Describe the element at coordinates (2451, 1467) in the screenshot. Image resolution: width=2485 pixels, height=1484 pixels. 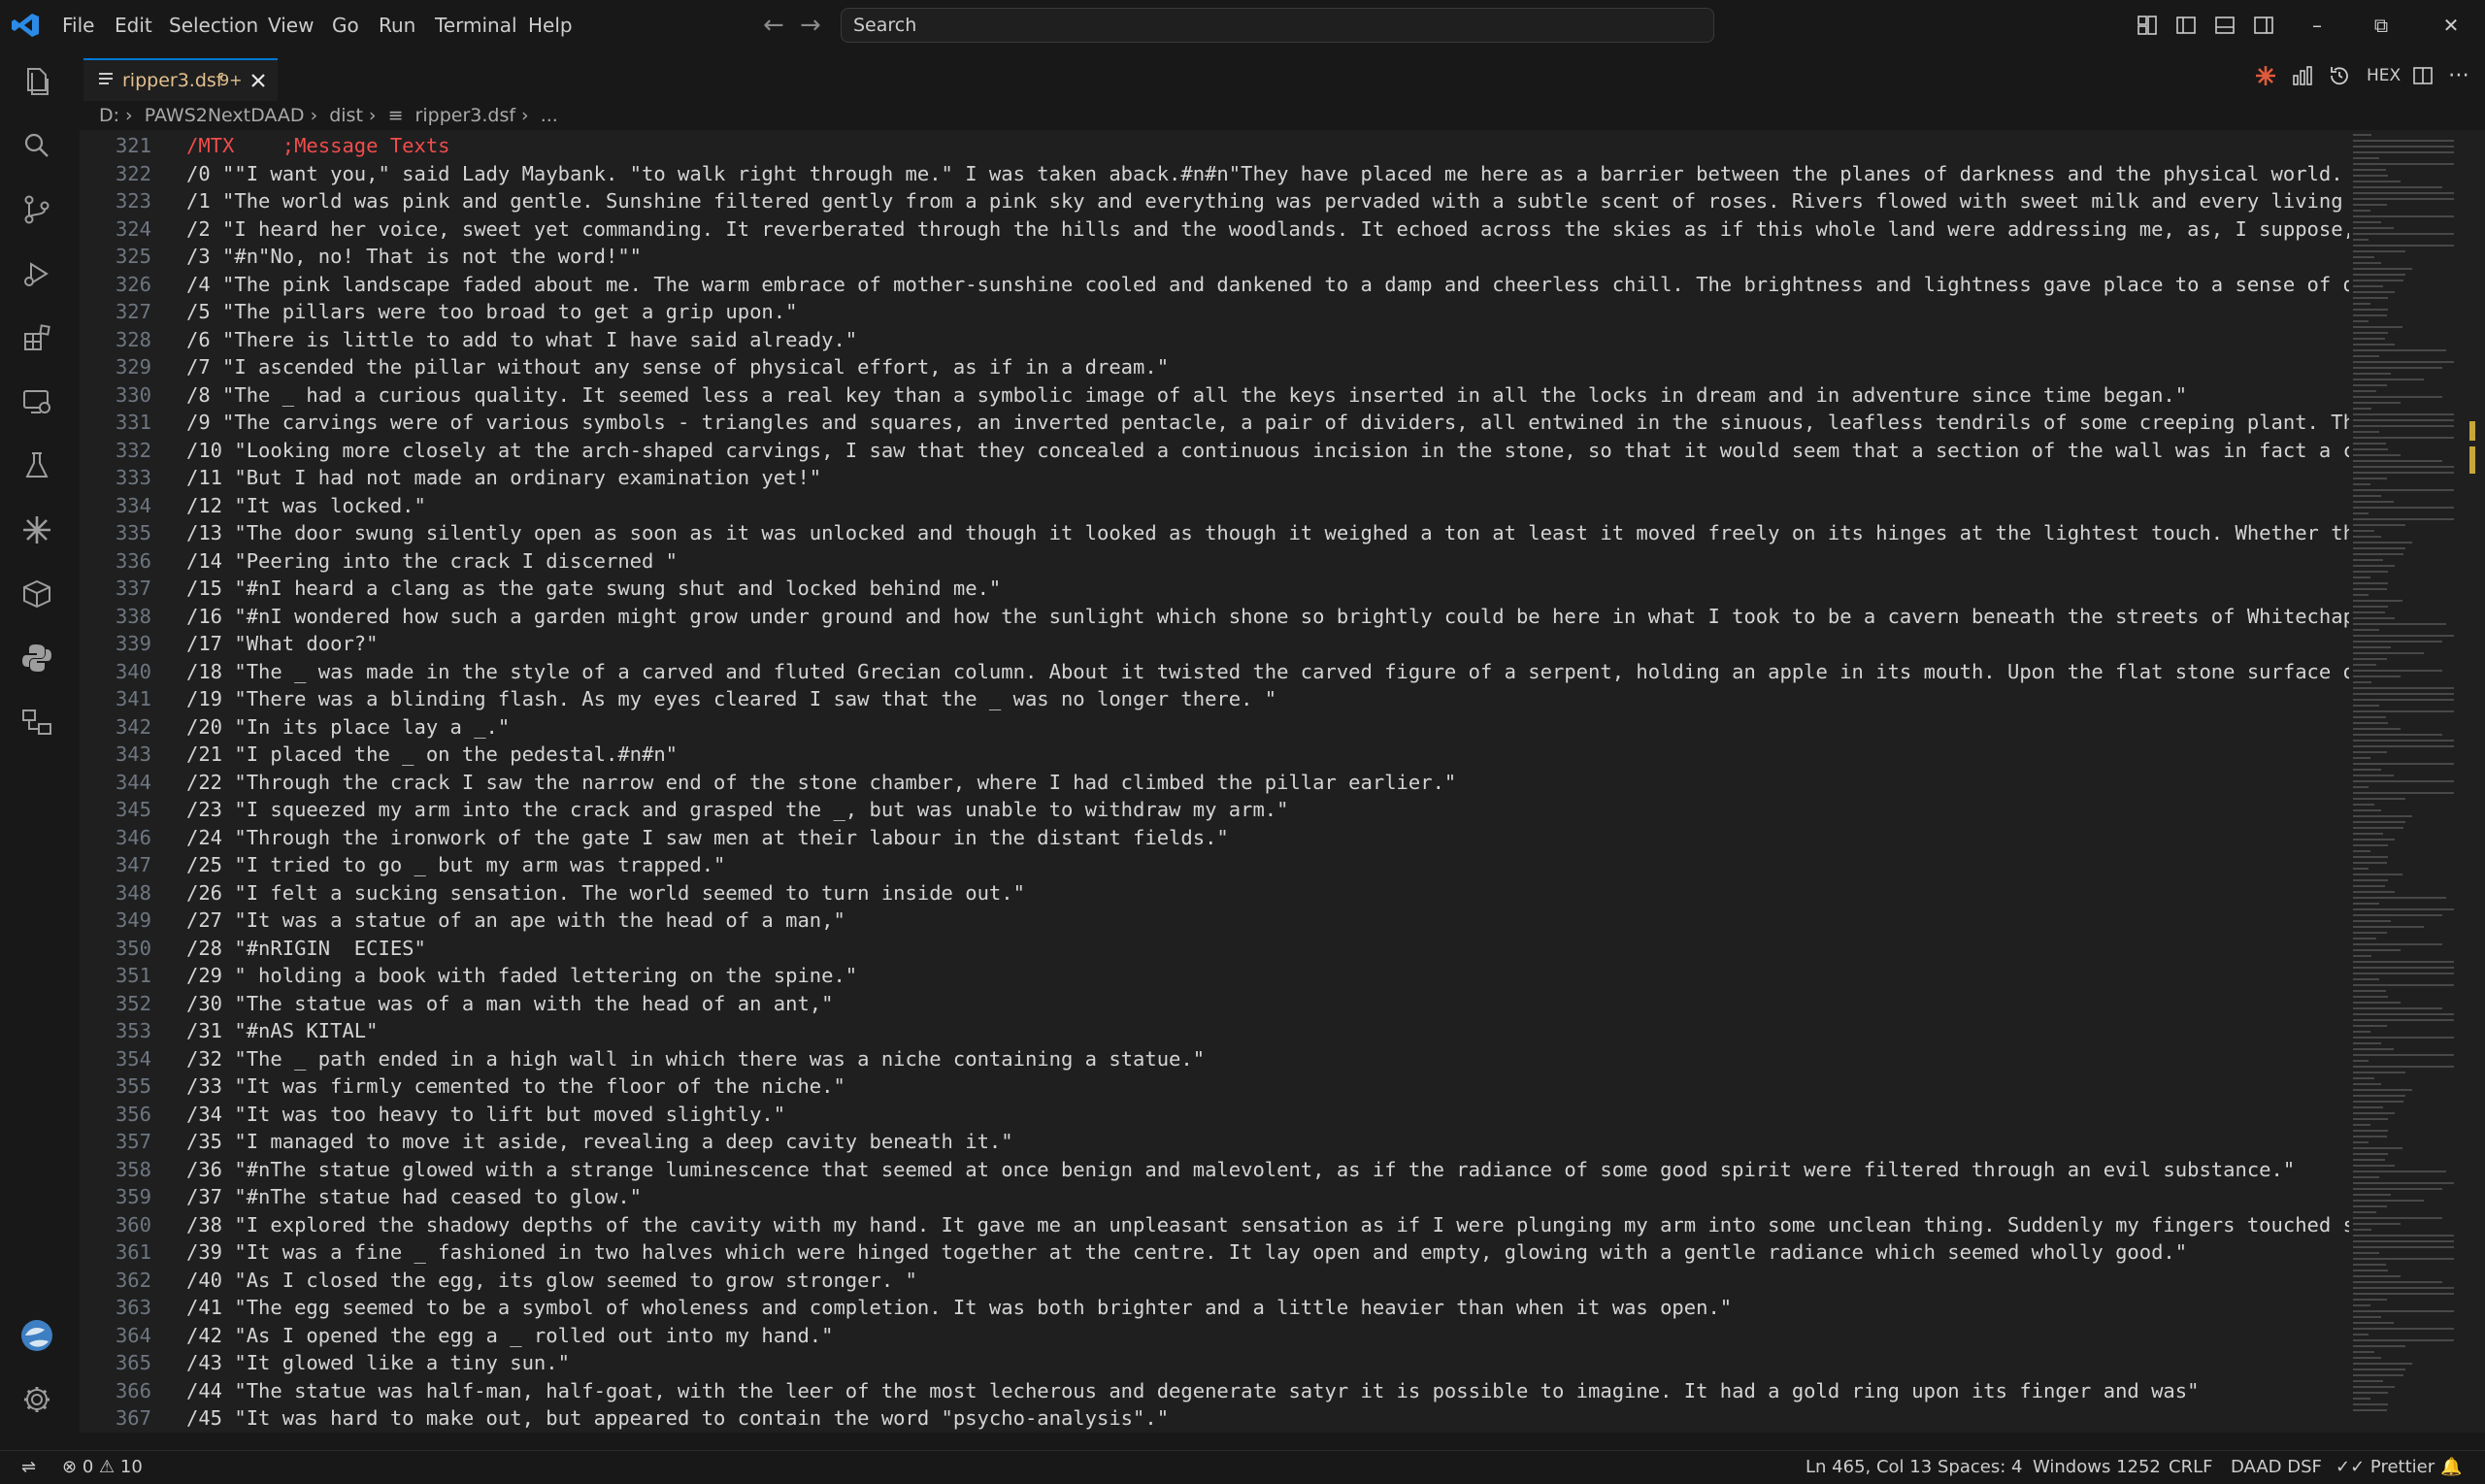
I see `notifications-bell-icon: 🔔` at that location.